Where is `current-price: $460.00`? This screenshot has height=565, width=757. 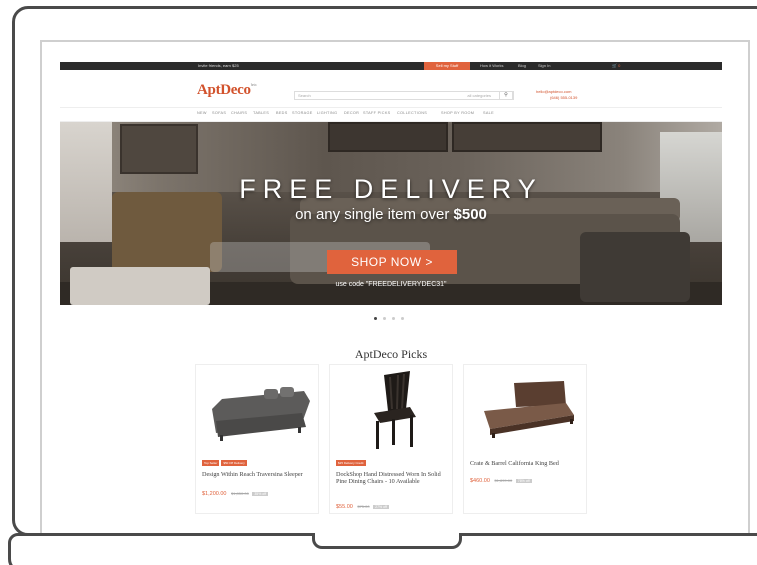
current-price: $460.00 is located at coordinates (480, 481).